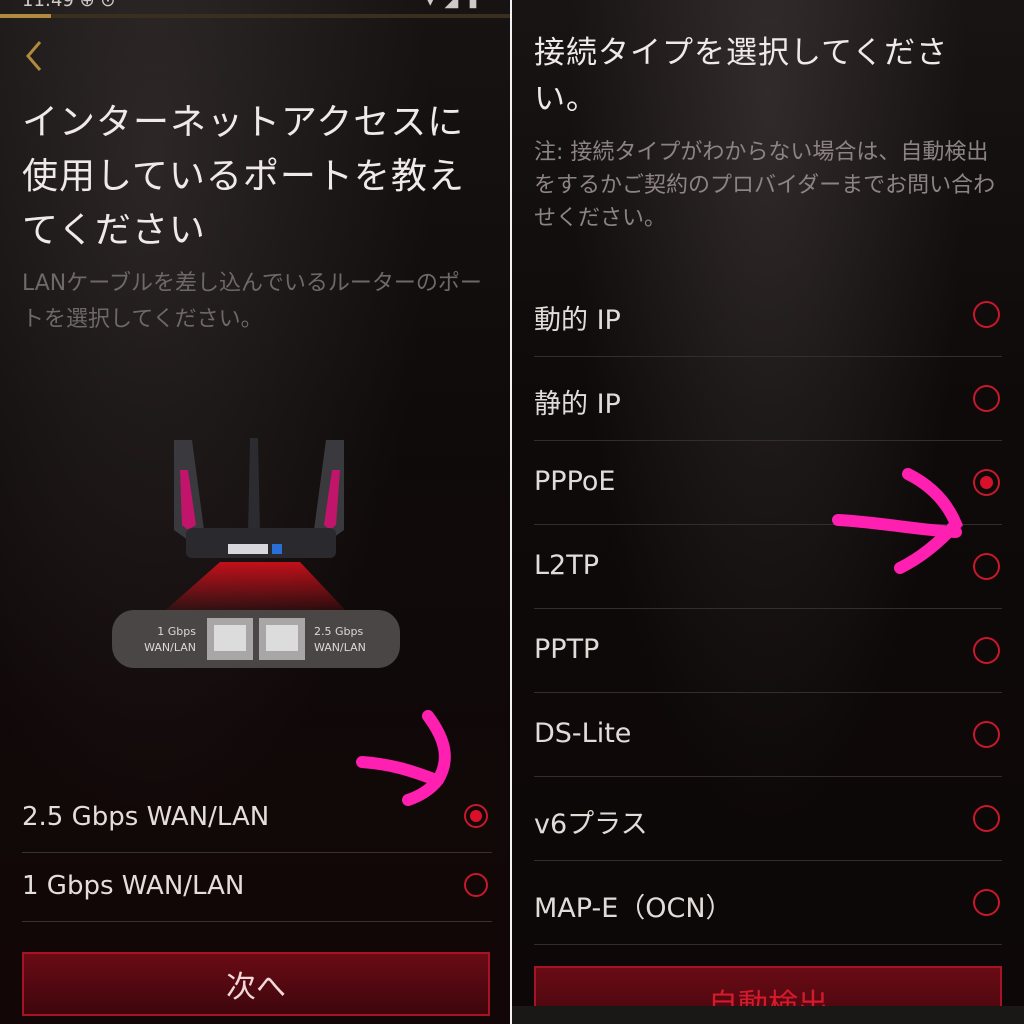 This screenshot has width=1024, height=1024. What do you see at coordinates (577, 404) in the screenshot?
I see `connection-option-label: 静的 IP` at bounding box center [577, 404].